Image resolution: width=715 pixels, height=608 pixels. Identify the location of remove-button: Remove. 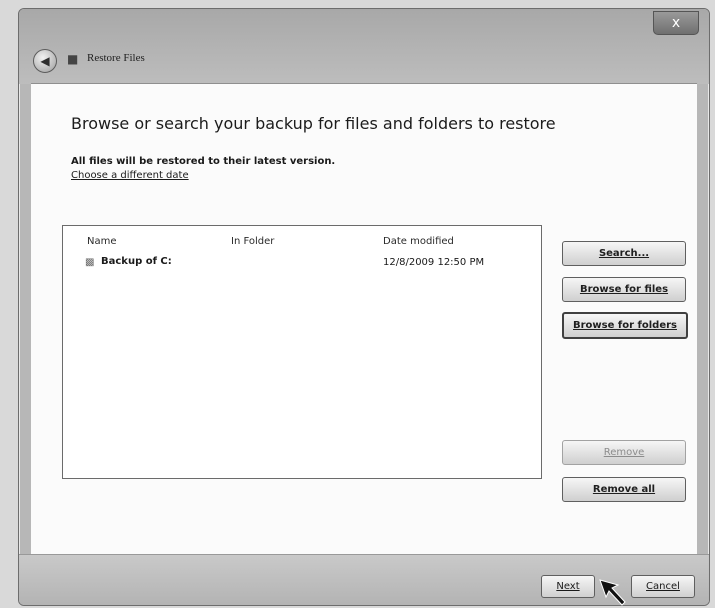
(624, 452).